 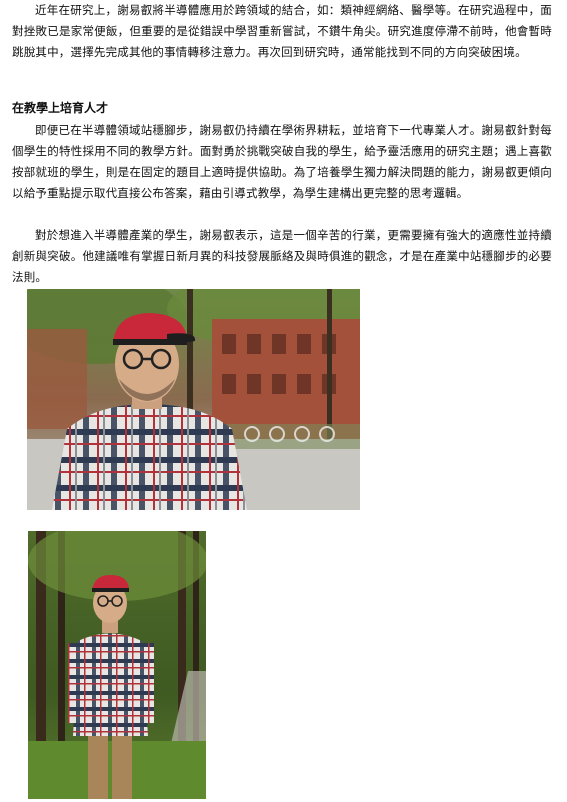 I want to click on portrait-photo-standing, so click(x=117, y=665).